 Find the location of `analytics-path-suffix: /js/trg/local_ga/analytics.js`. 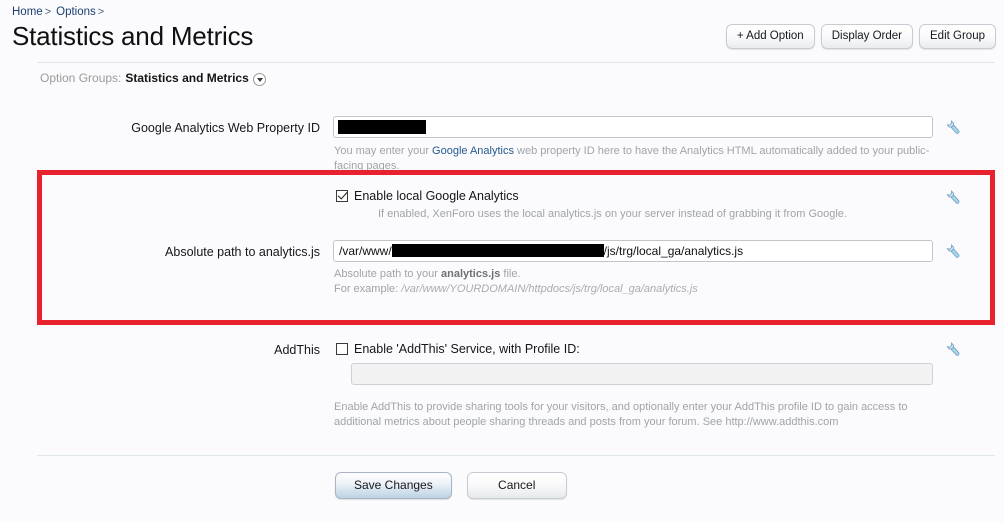

analytics-path-suffix: /js/trg/local_ga/analytics.js is located at coordinates (673, 251).